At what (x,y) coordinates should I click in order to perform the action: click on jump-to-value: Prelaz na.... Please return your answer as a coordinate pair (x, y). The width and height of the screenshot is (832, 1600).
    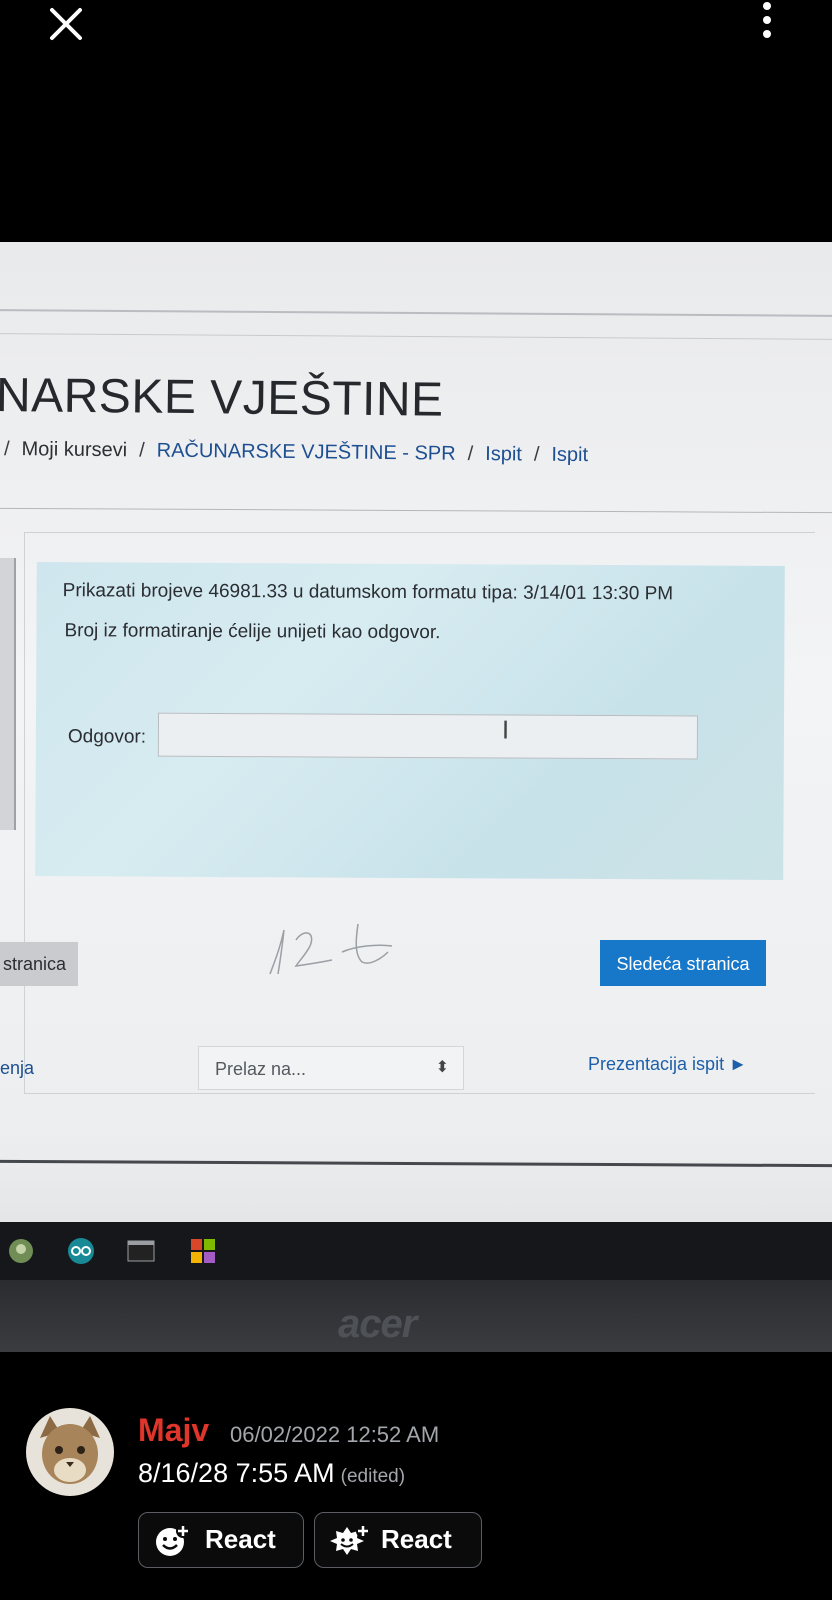
    Looking at the image, I should click on (261, 1069).